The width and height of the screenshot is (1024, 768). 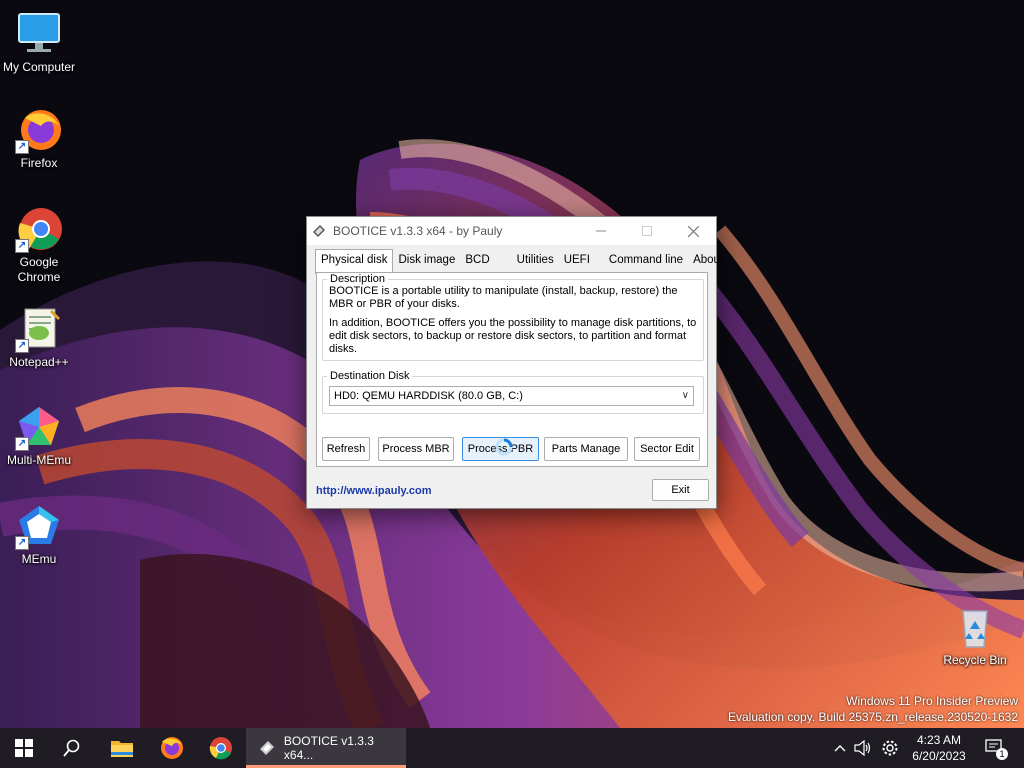 I want to click on tab-about: About, so click(x=708, y=261).